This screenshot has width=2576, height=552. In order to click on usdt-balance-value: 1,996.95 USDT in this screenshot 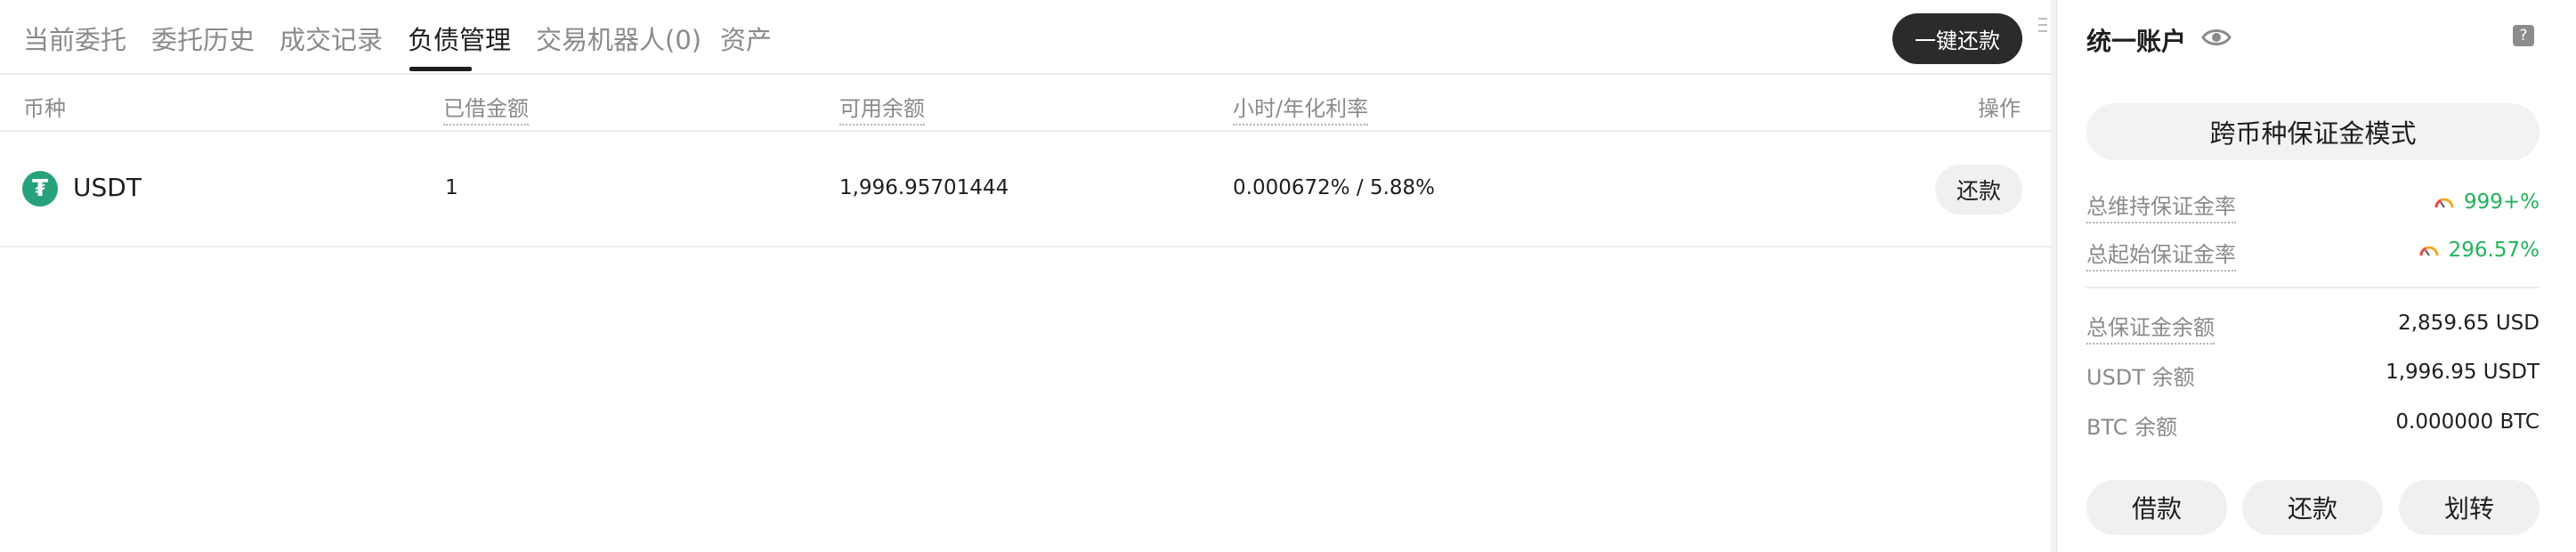, I will do `click(2463, 373)`.